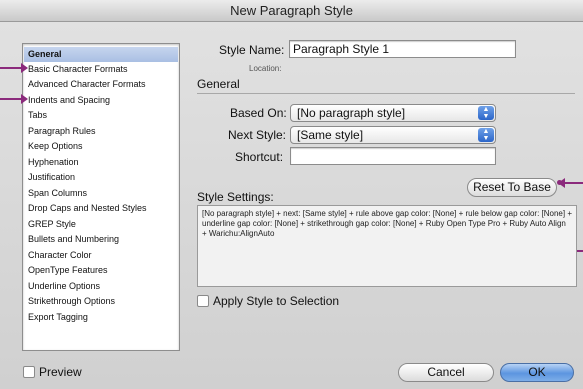 The image size is (583, 389). Describe the element at coordinates (265, 68) in the screenshot. I see `location-label: Location:` at that location.